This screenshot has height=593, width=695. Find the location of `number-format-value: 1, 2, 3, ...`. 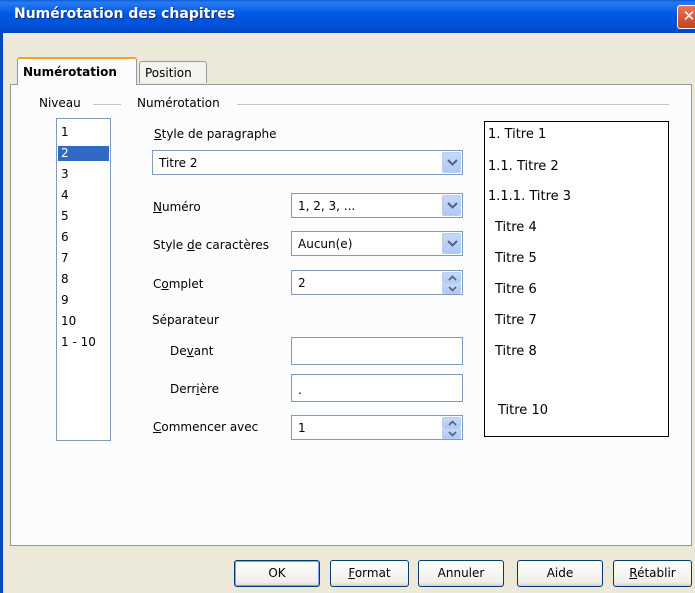

number-format-value: 1, 2, 3, ... is located at coordinates (327, 206).